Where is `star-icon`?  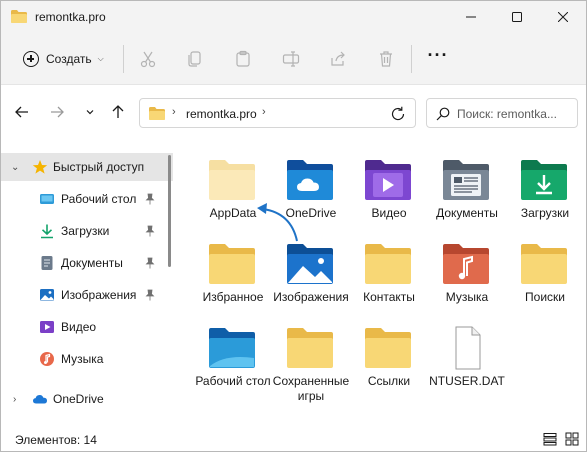
star-icon is located at coordinates (40, 167).